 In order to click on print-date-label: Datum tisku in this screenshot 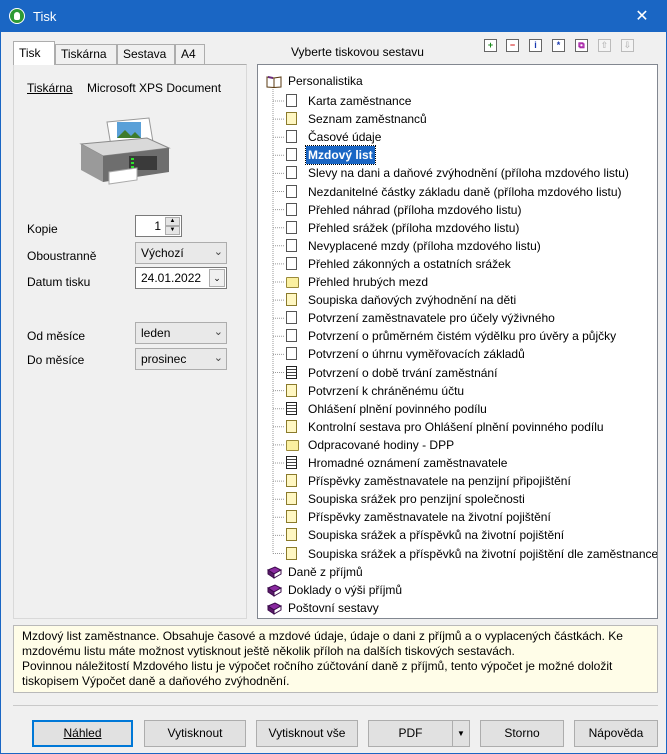, I will do `click(59, 282)`.